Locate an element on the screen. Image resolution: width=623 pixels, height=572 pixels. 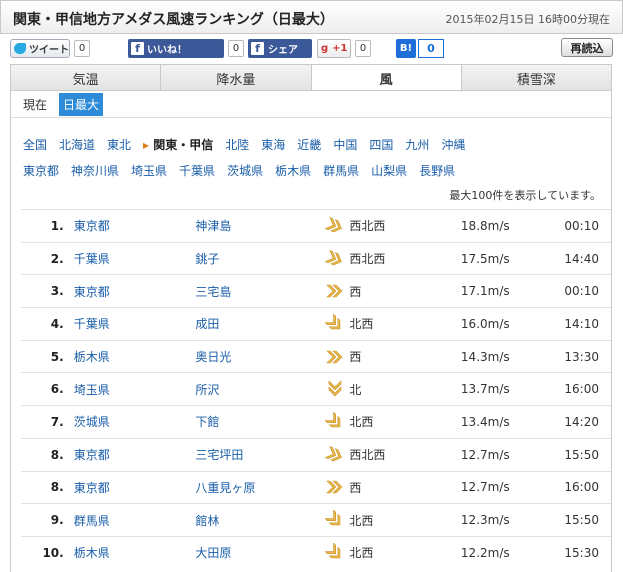
datetime-label: 2015年02月15日 16時00分現在 is located at coordinates (527, 19).